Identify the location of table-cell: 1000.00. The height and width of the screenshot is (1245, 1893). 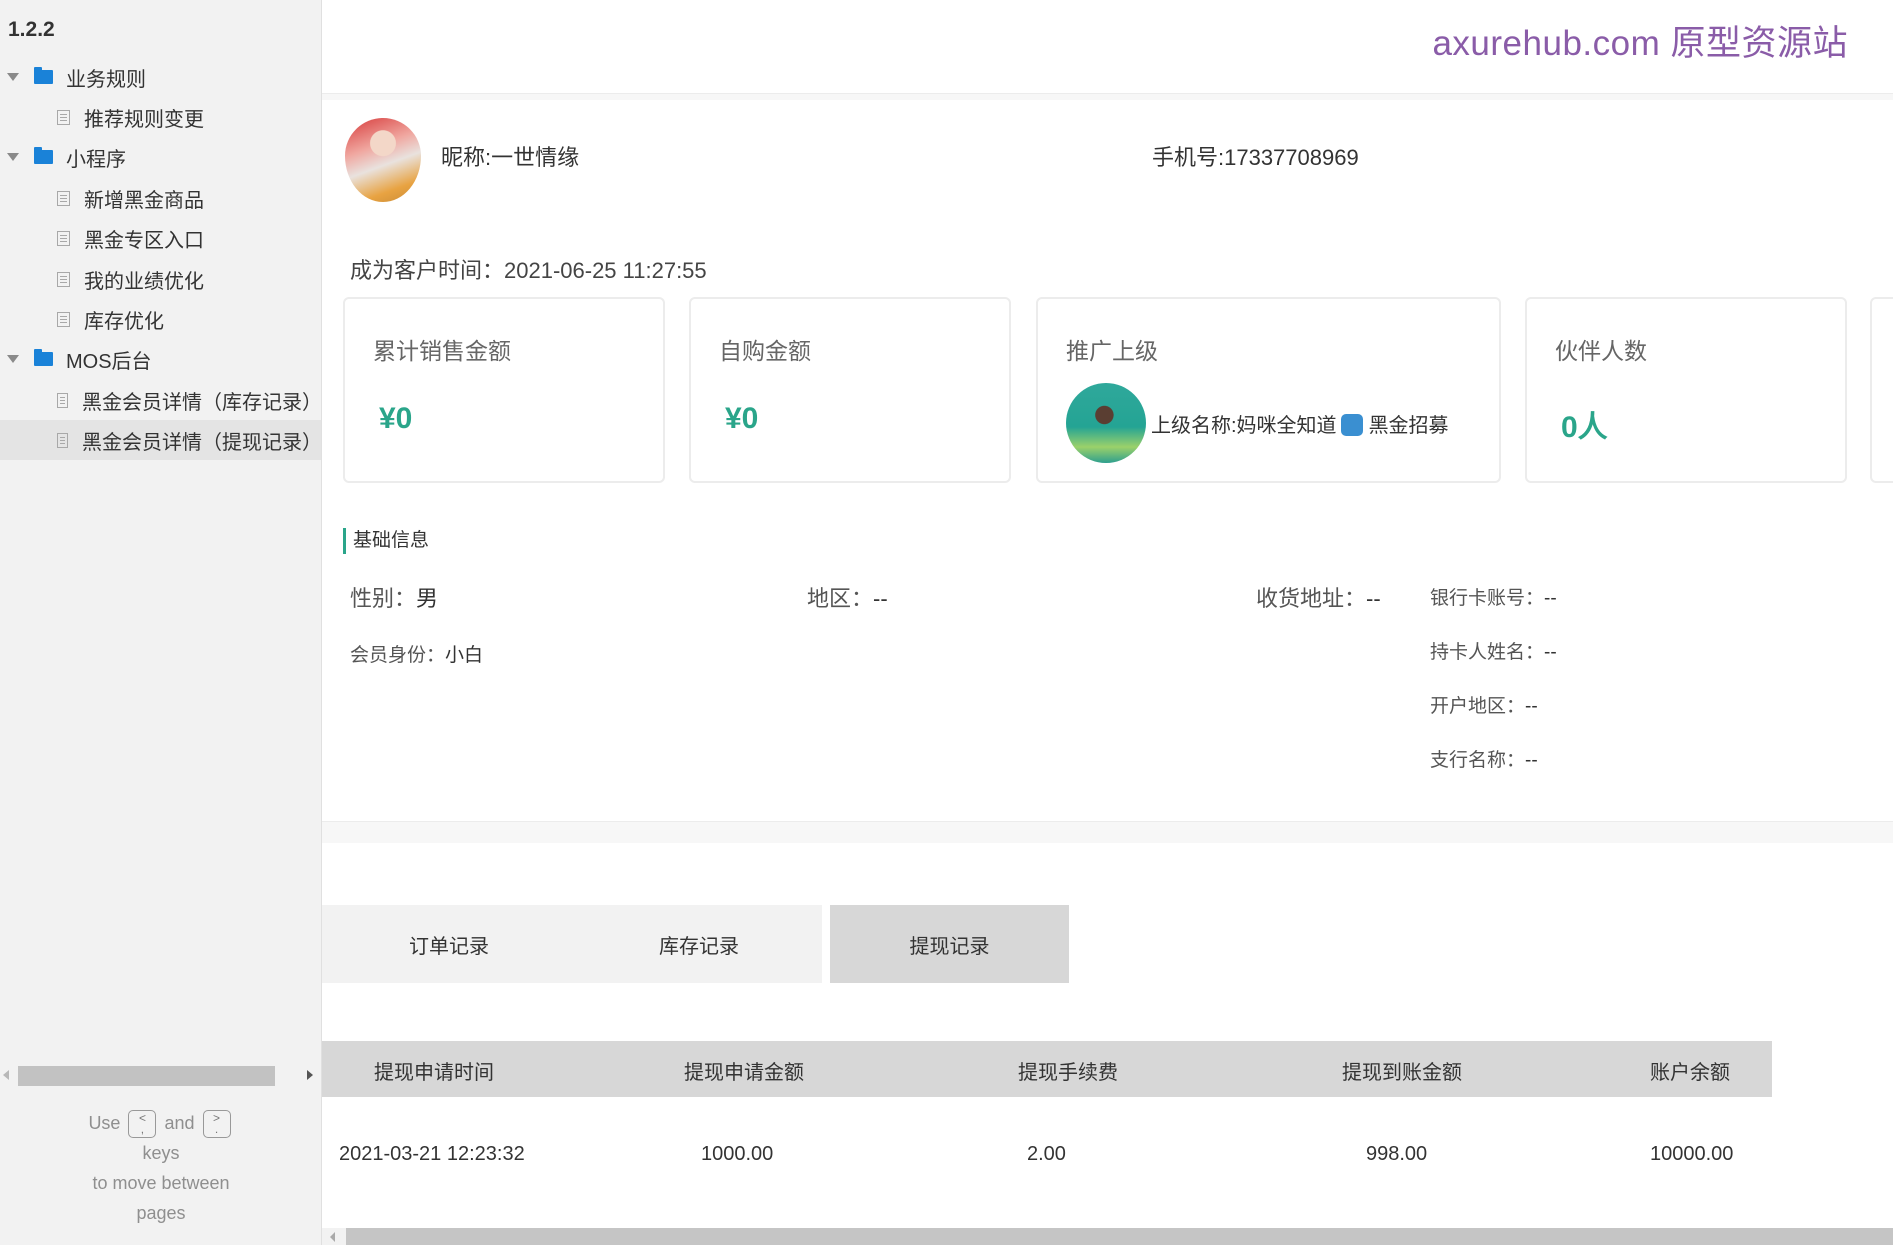
(737, 1154).